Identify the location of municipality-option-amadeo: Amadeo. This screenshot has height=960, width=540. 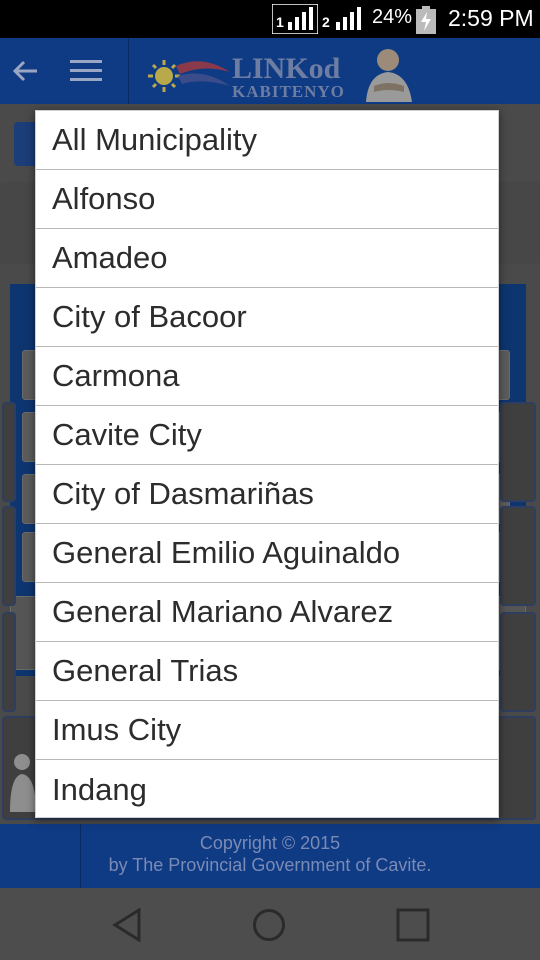
(267, 258).